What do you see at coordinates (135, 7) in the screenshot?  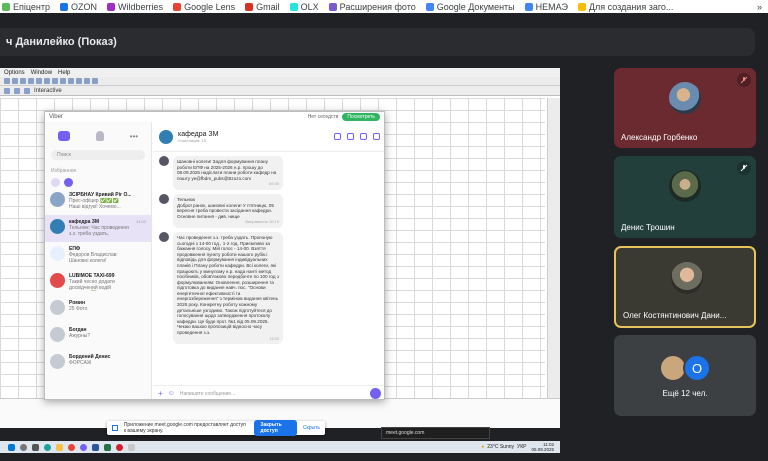 I see `bookmark-item: Wildberries` at bounding box center [135, 7].